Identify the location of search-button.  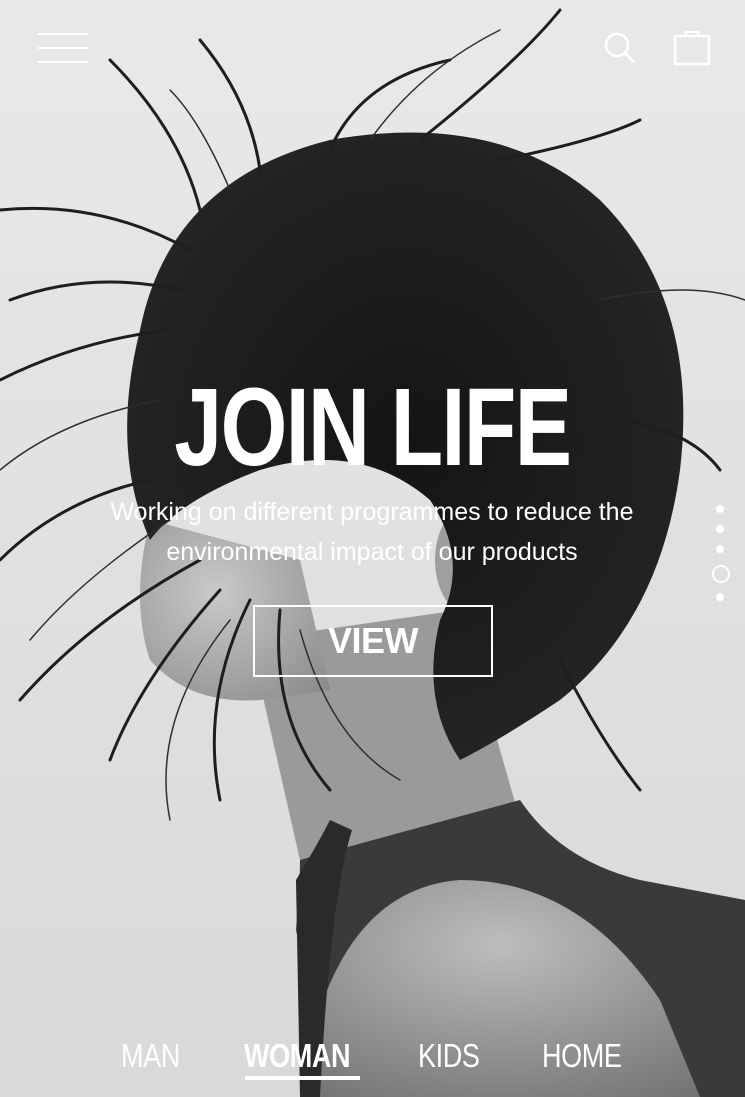
(620, 48).